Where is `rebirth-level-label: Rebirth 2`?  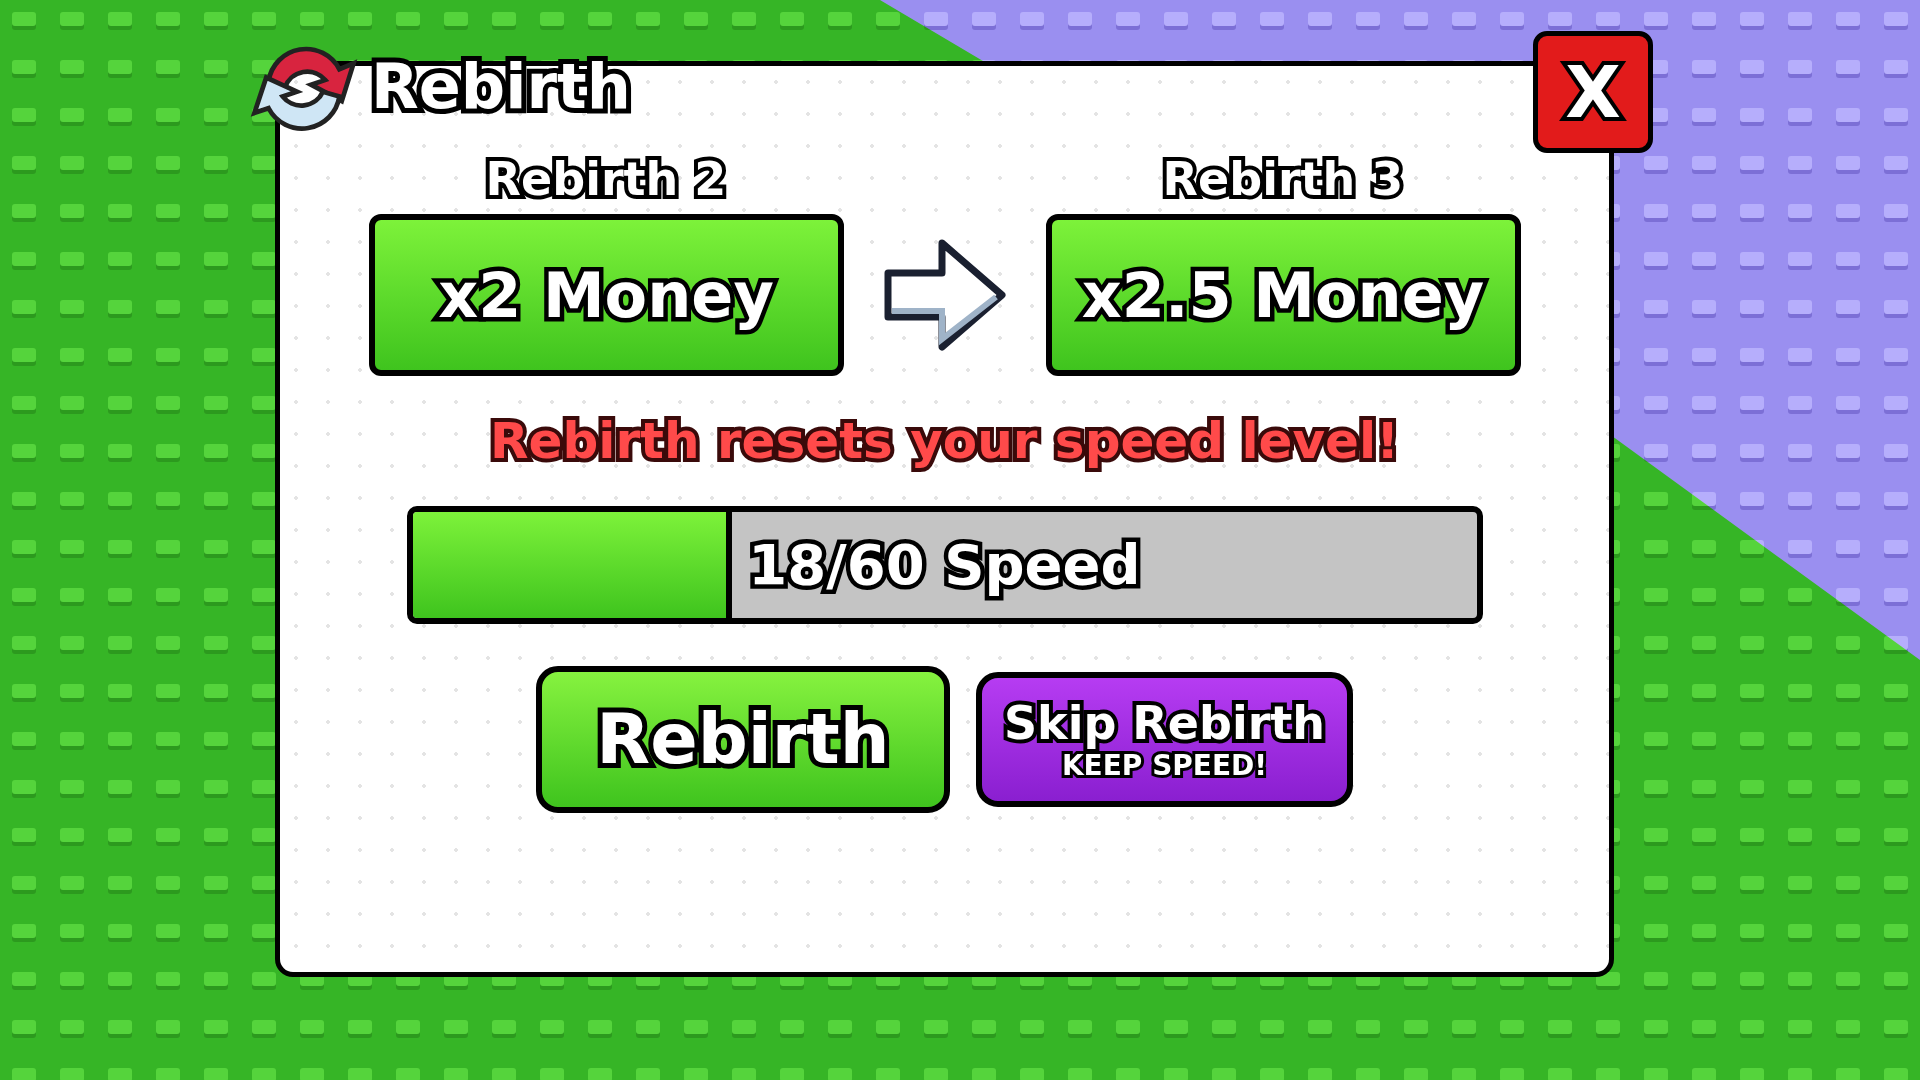 rebirth-level-label: Rebirth 2 is located at coordinates (606, 179).